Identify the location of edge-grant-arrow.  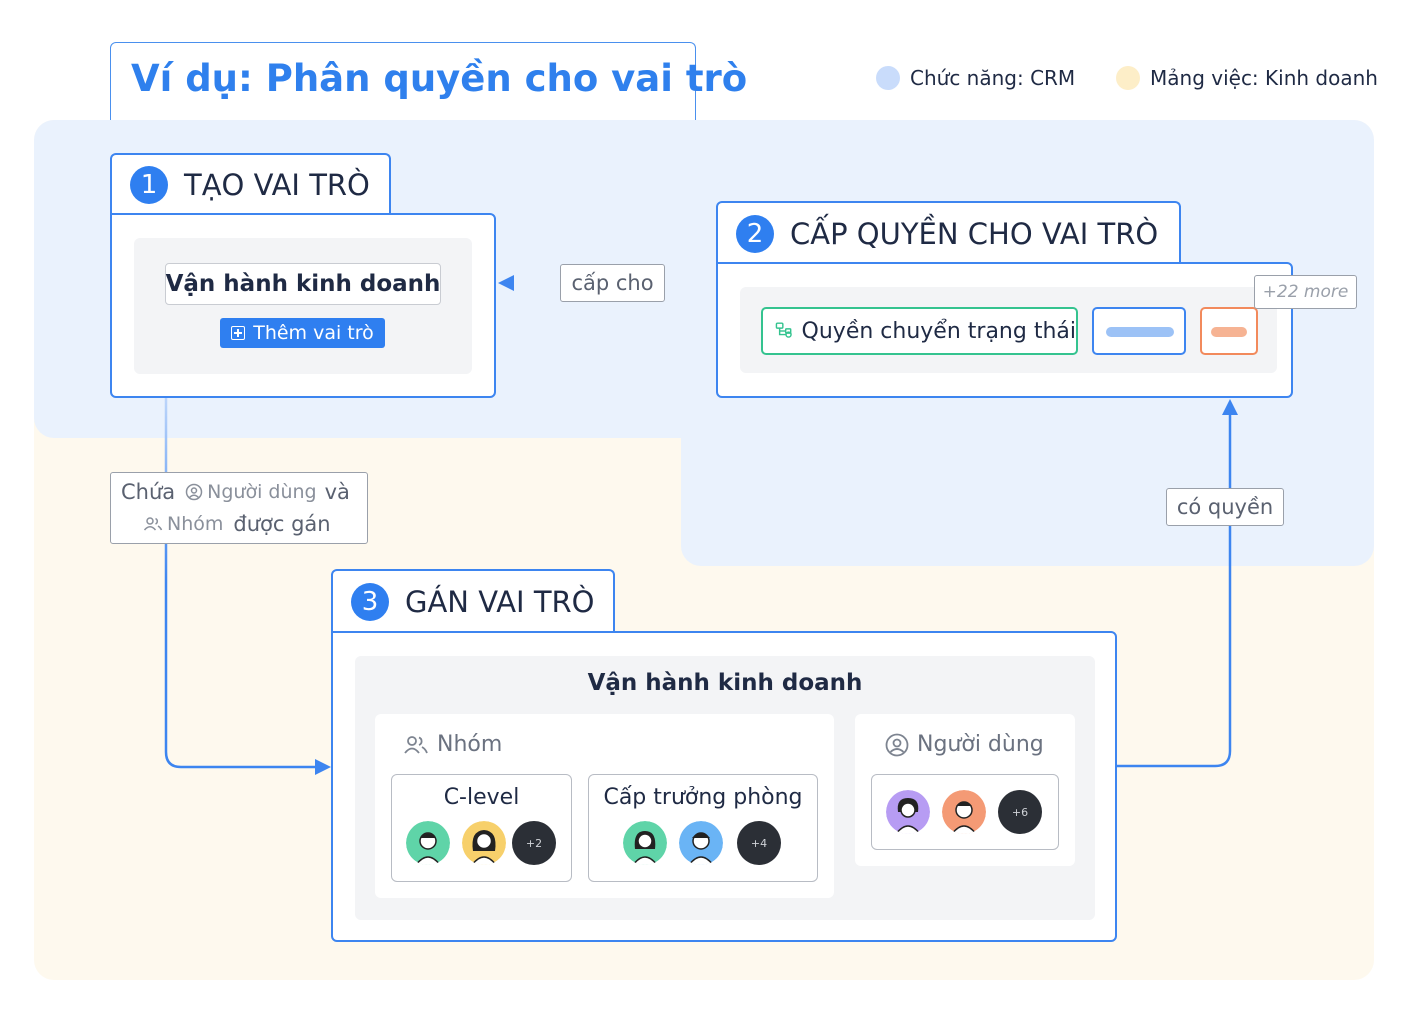
(506, 283).